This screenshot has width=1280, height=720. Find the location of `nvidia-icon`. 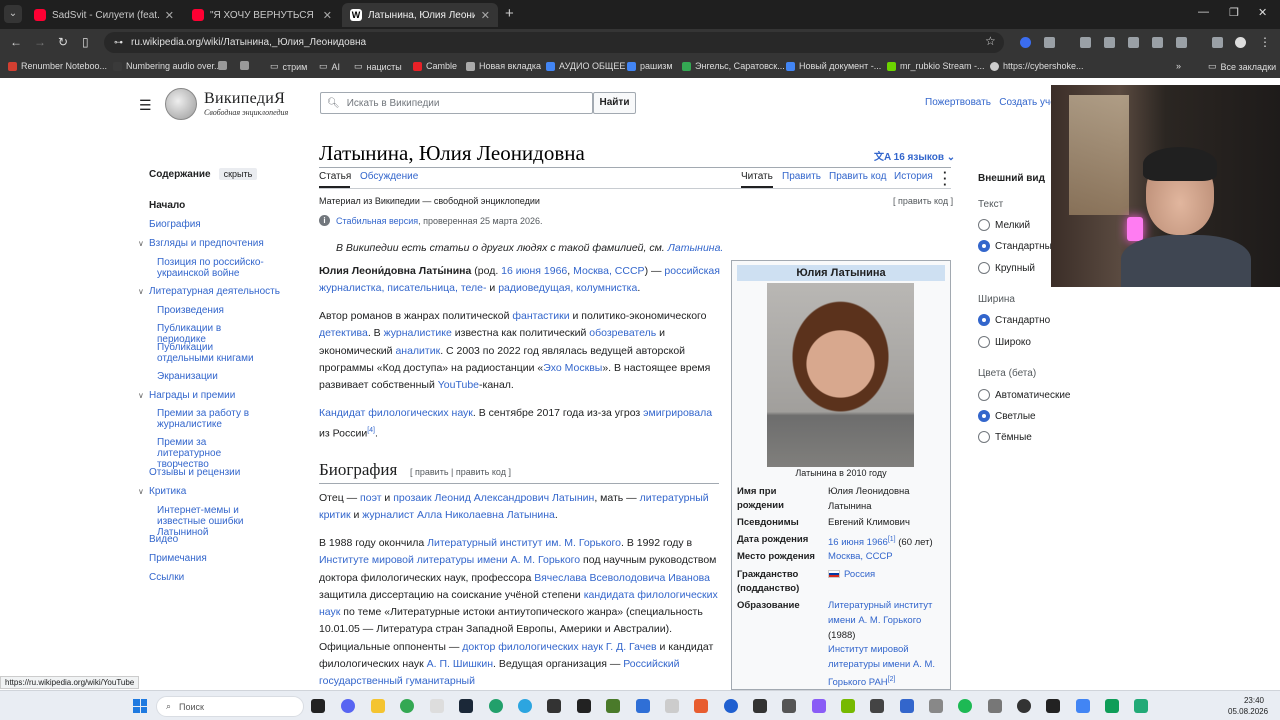

nvidia-icon is located at coordinates (848, 706).